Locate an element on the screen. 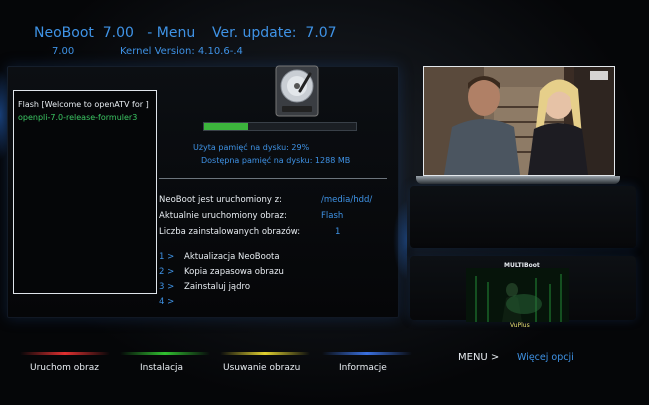  hard-disk-icon is located at coordinates (297, 91).